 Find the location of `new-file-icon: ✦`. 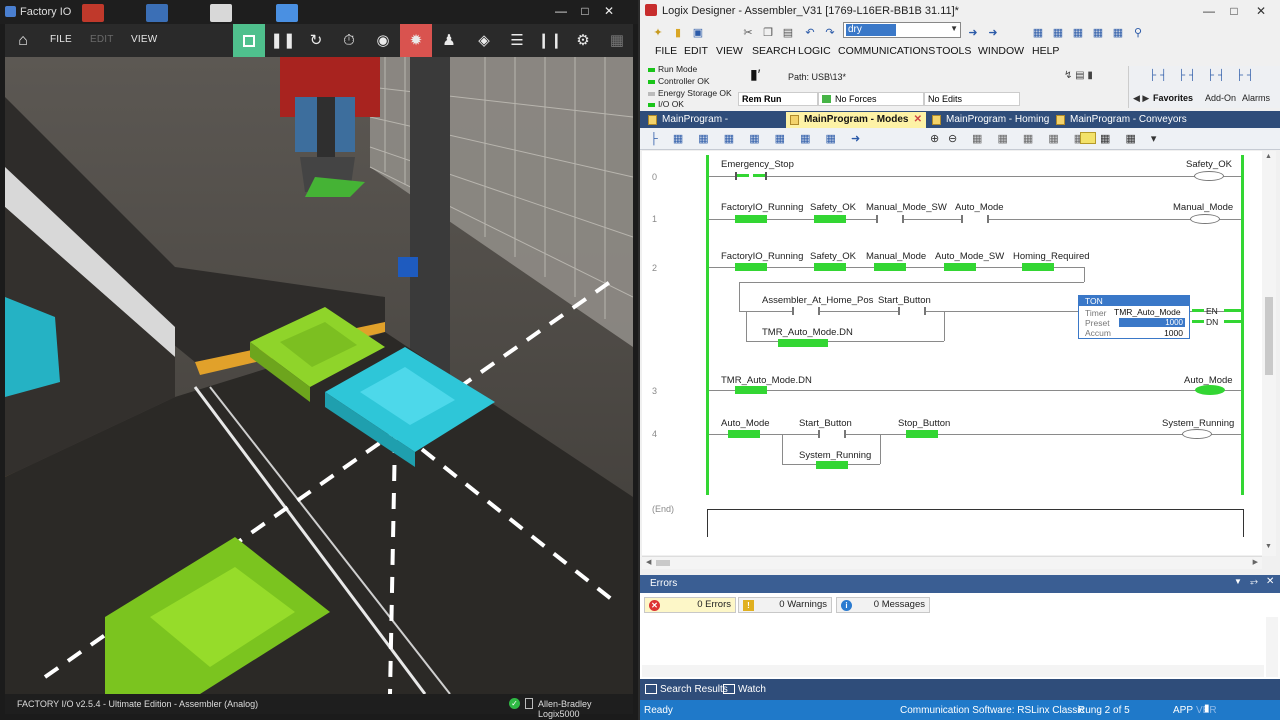

new-file-icon: ✦ is located at coordinates (658, 33).